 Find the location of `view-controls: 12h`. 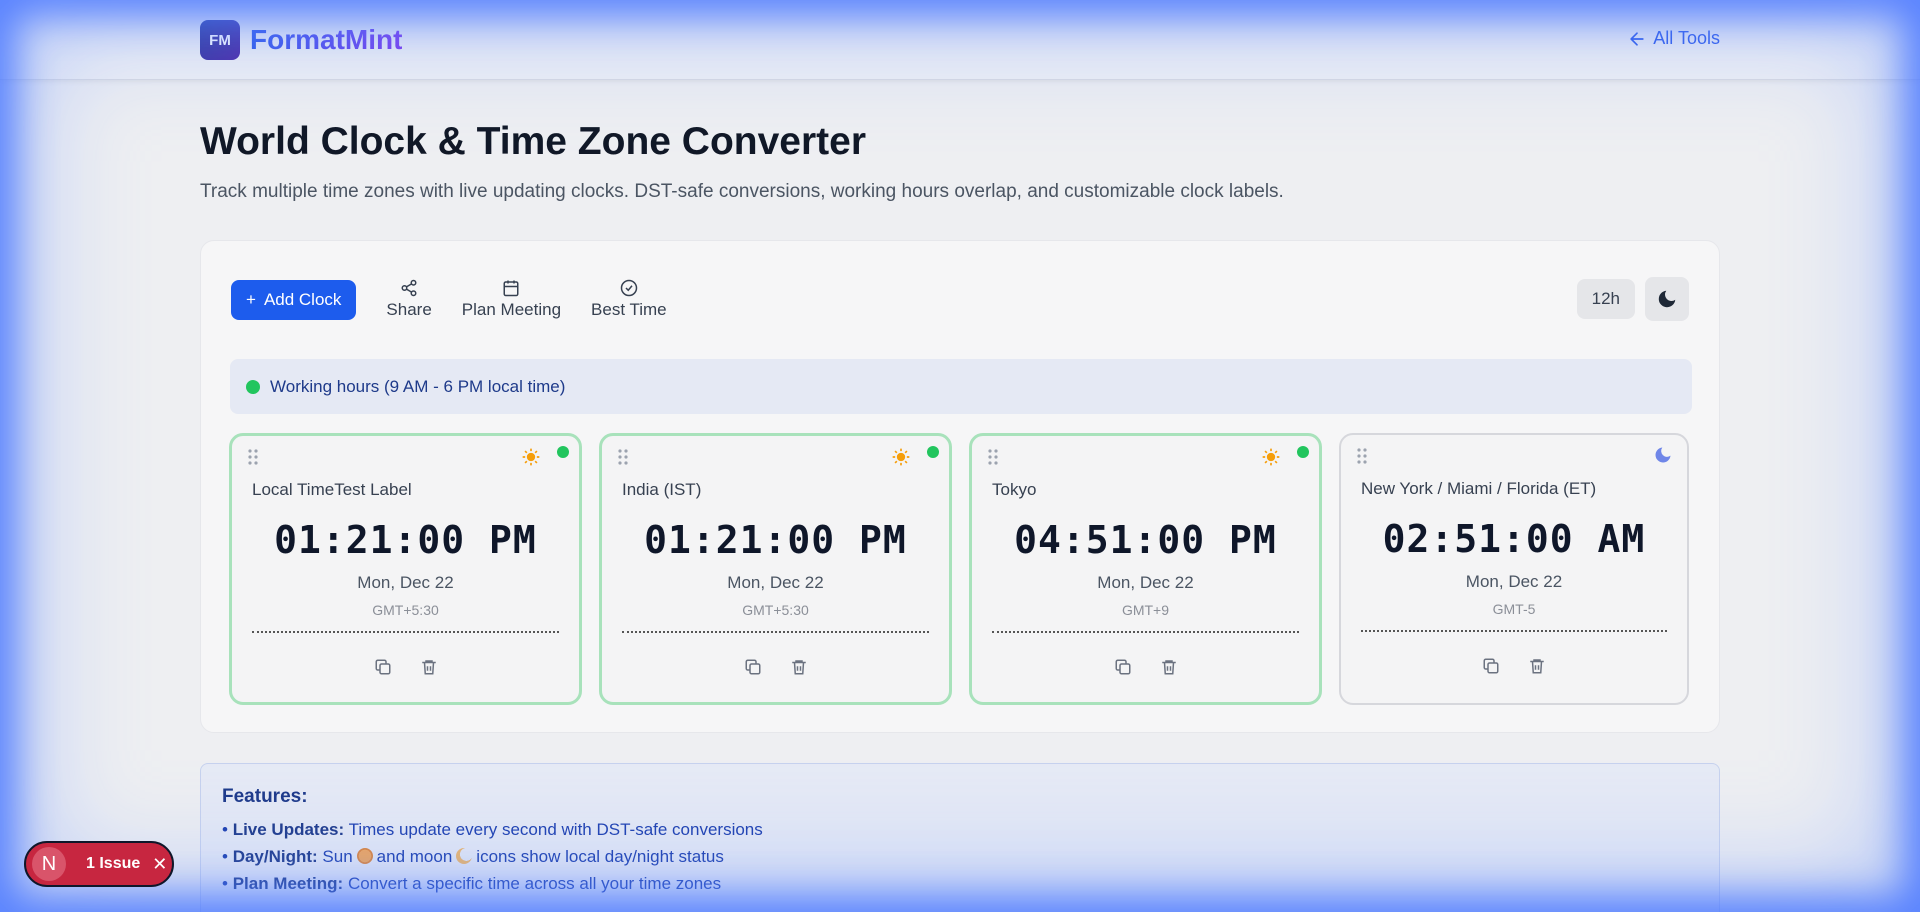

view-controls: 12h is located at coordinates (1632, 299).